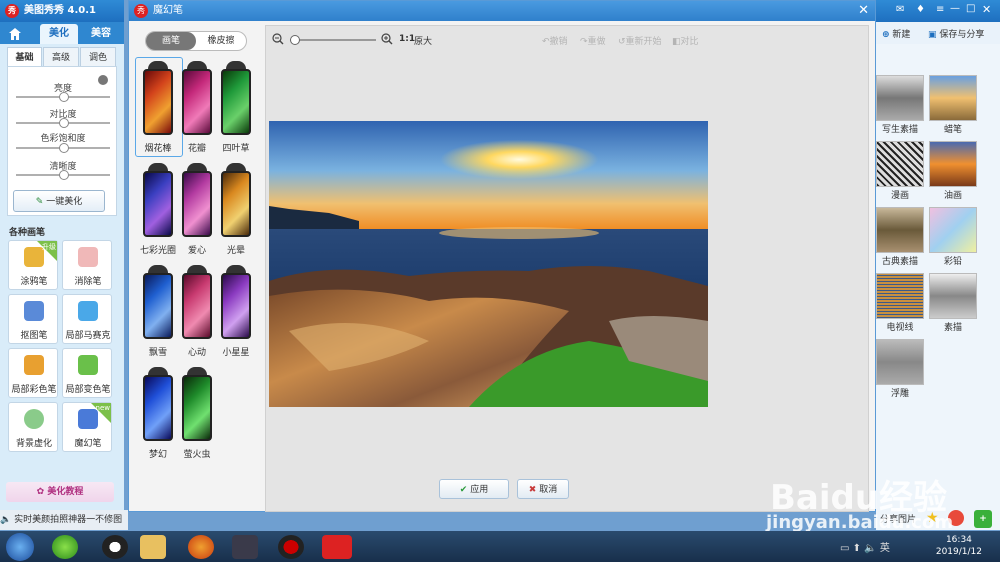 The height and width of the screenshot is (562, 1000). I want to click on pen-item: 光晕, so click(236, 209).